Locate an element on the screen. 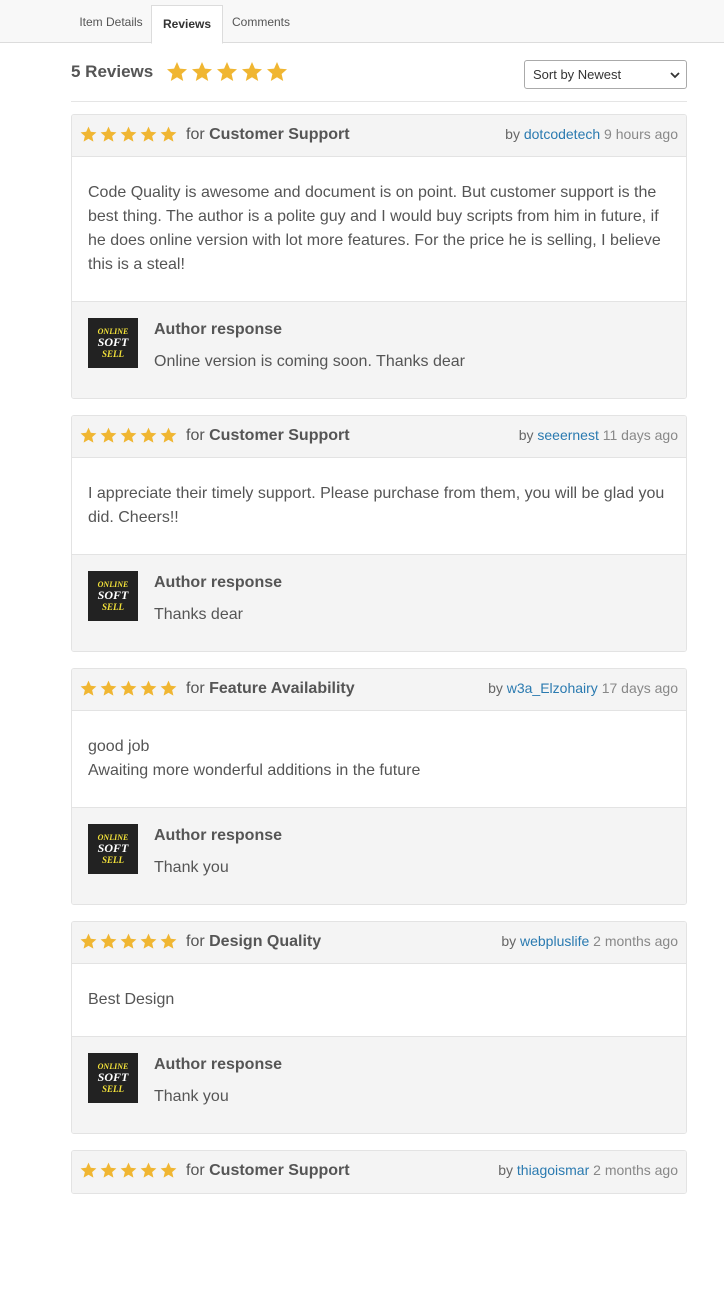  reviewer-link: dotcodetech is located at coordinates (562, 134).